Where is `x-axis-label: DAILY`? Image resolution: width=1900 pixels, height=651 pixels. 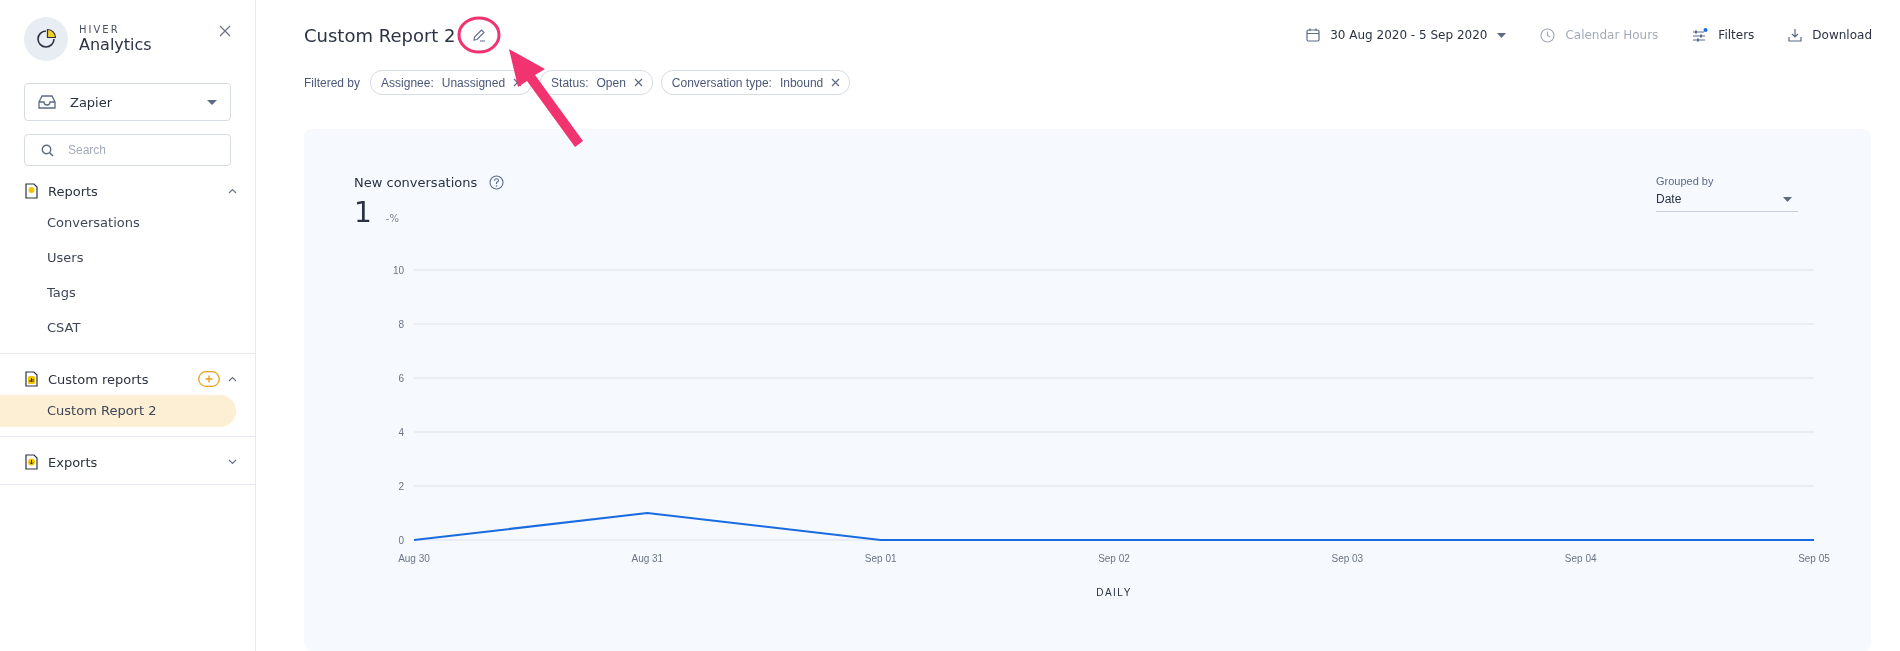 x-axis-label: DAILY is located at coordinates (1114, 592).